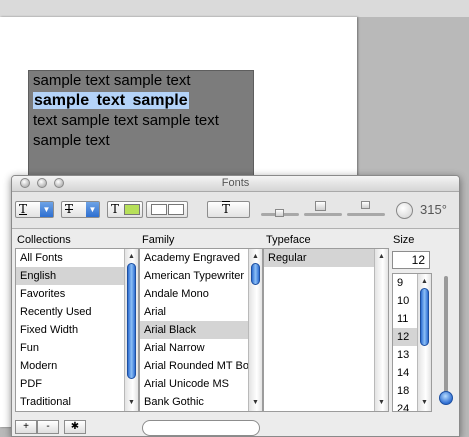 This screenshot has height=437, width=469. What do you see at coordinates (446, 340) in the screenshot?
I see `size-slider` at bounding box center [446, 340].